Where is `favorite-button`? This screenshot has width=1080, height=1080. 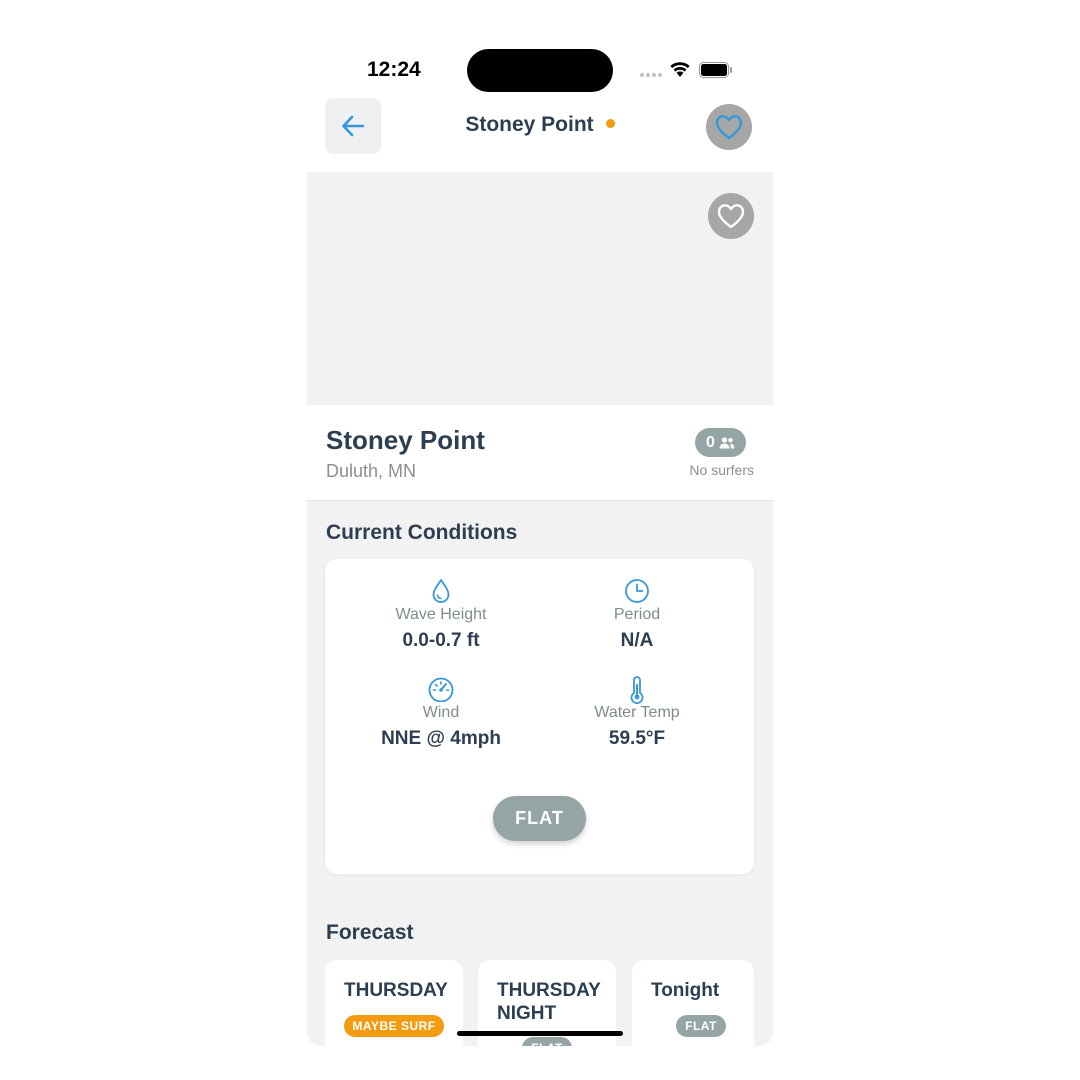
favorite-button is located at coordinates (729, 127).